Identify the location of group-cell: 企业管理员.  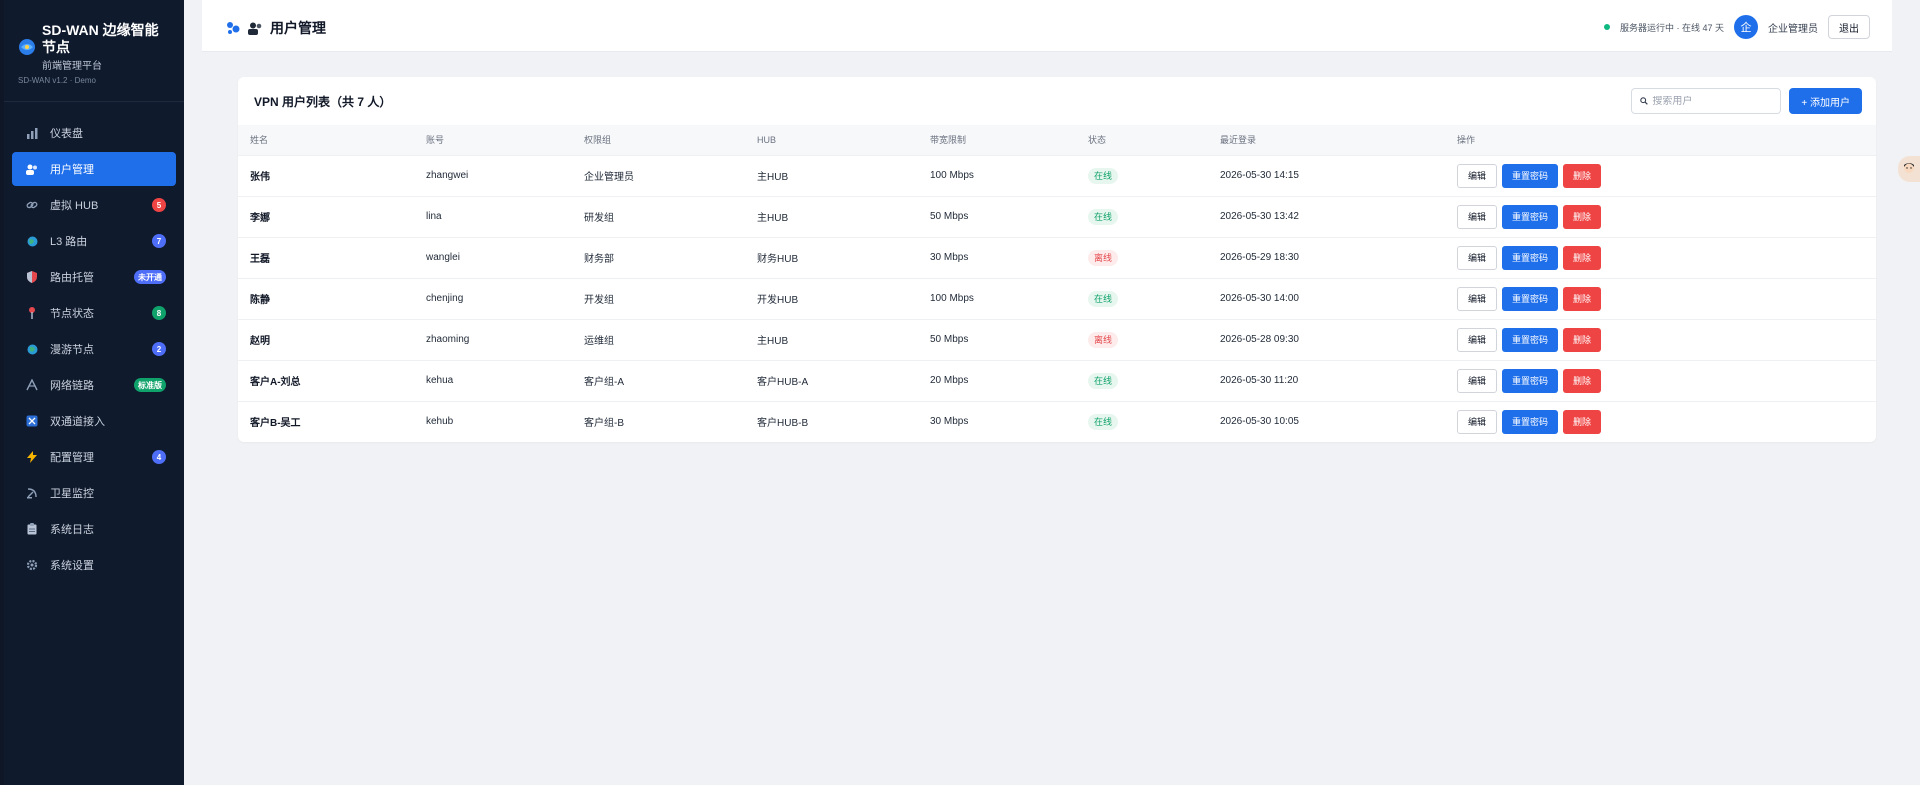
(658, 175).